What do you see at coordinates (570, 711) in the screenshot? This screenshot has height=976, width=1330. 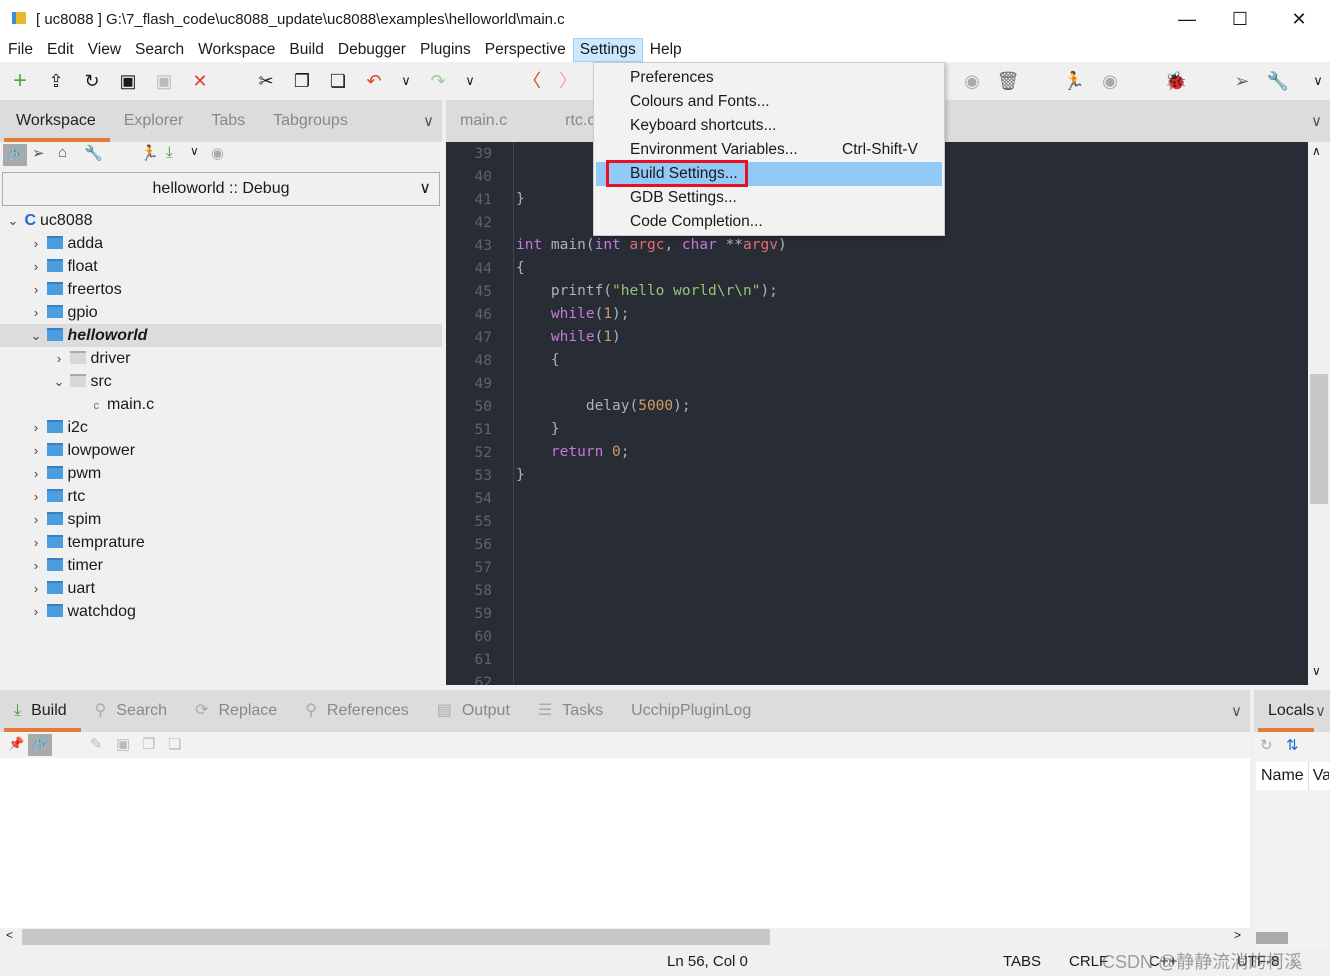 I see `tab-tasks: ☰ Tasks` at bounding box center [570, 711].